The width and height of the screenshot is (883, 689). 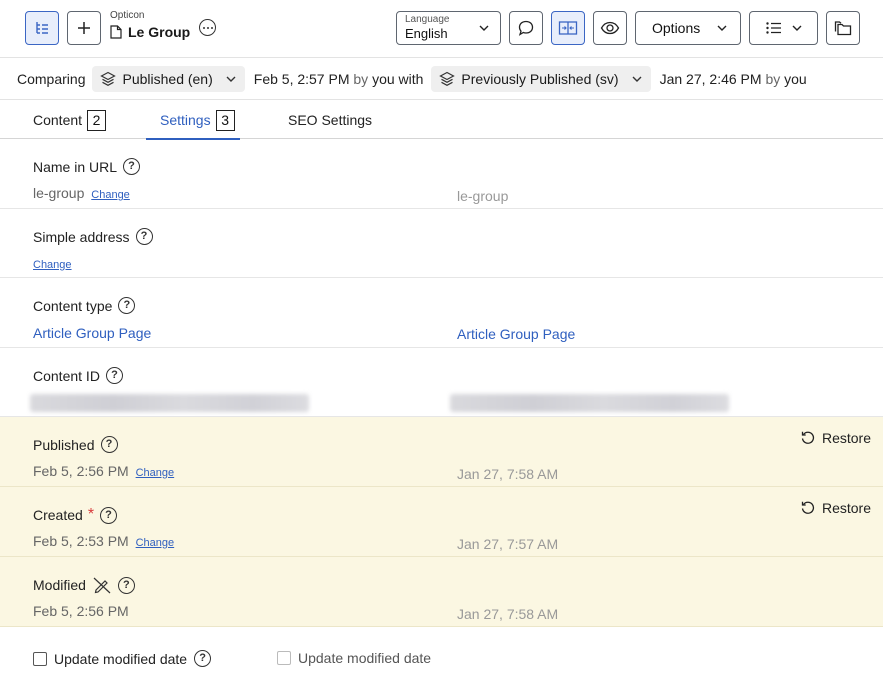 I want to click on field-label: Name in URL ?, so click(x=87, y=166).